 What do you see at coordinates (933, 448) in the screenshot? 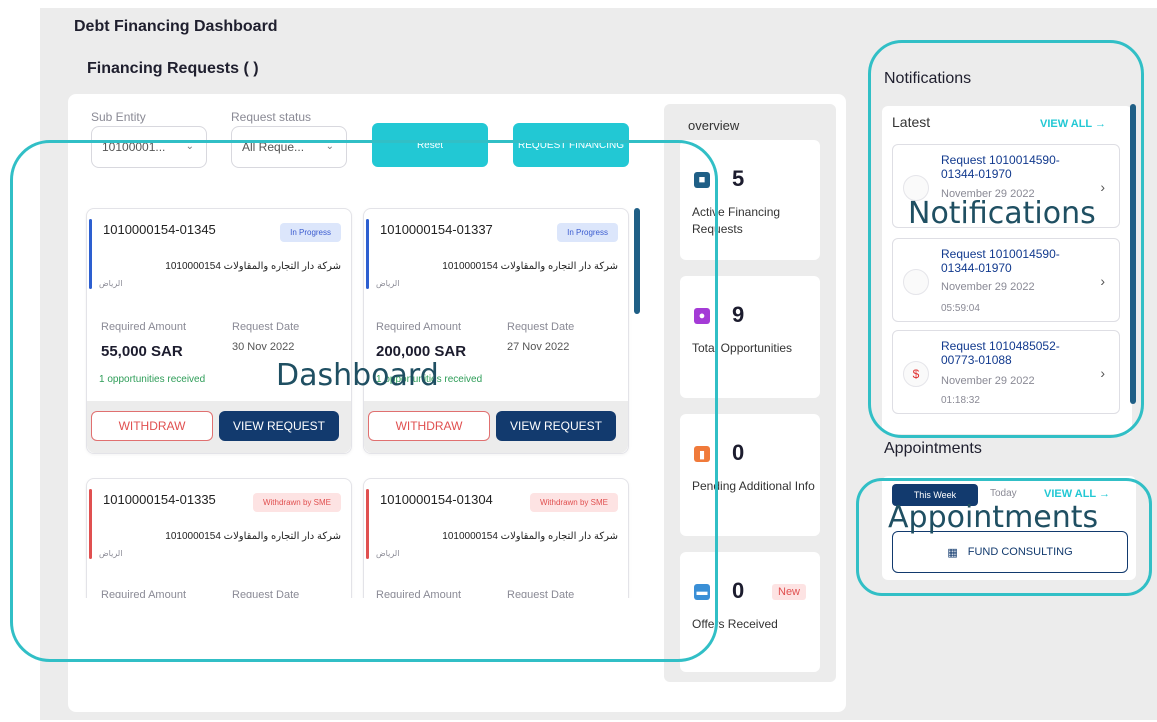
I see `appointments-title: Appointments` at bounding box center [933, 448].